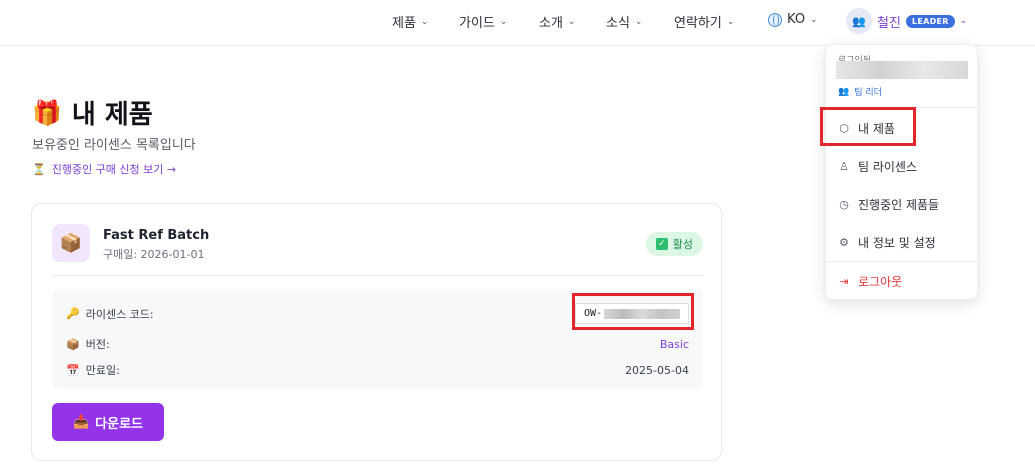 The image size is (1035, 473). I want to click on license-code-row: 🔑 라이센스 코드: OW-, so click(377, 313).